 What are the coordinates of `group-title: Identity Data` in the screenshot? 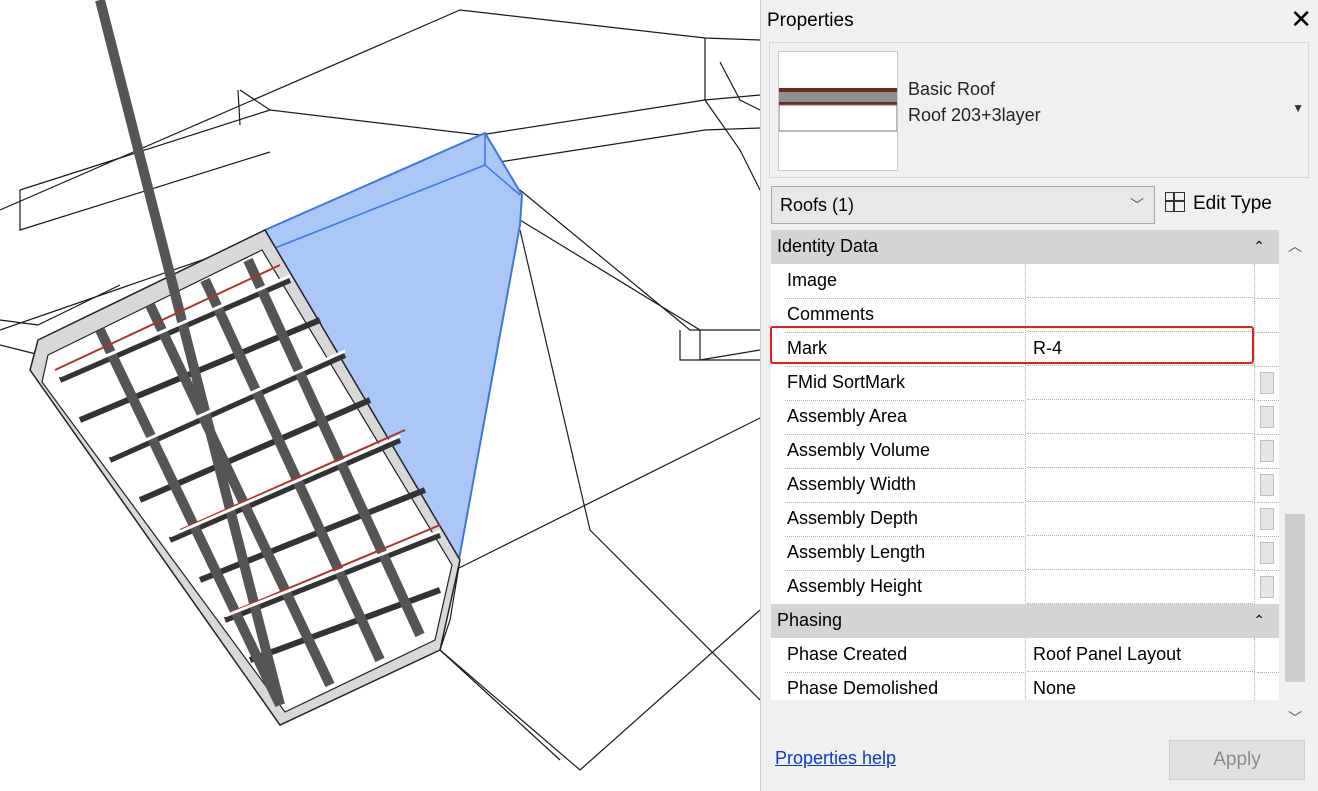 It's located at (828, 246).